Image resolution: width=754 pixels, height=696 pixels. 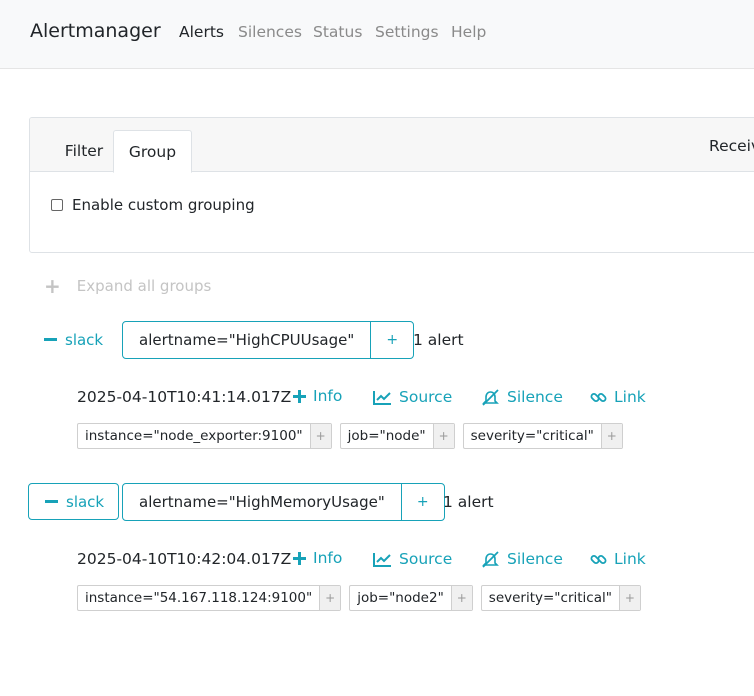 I want to click on tab-group: Group, so click(x=152, y=151).